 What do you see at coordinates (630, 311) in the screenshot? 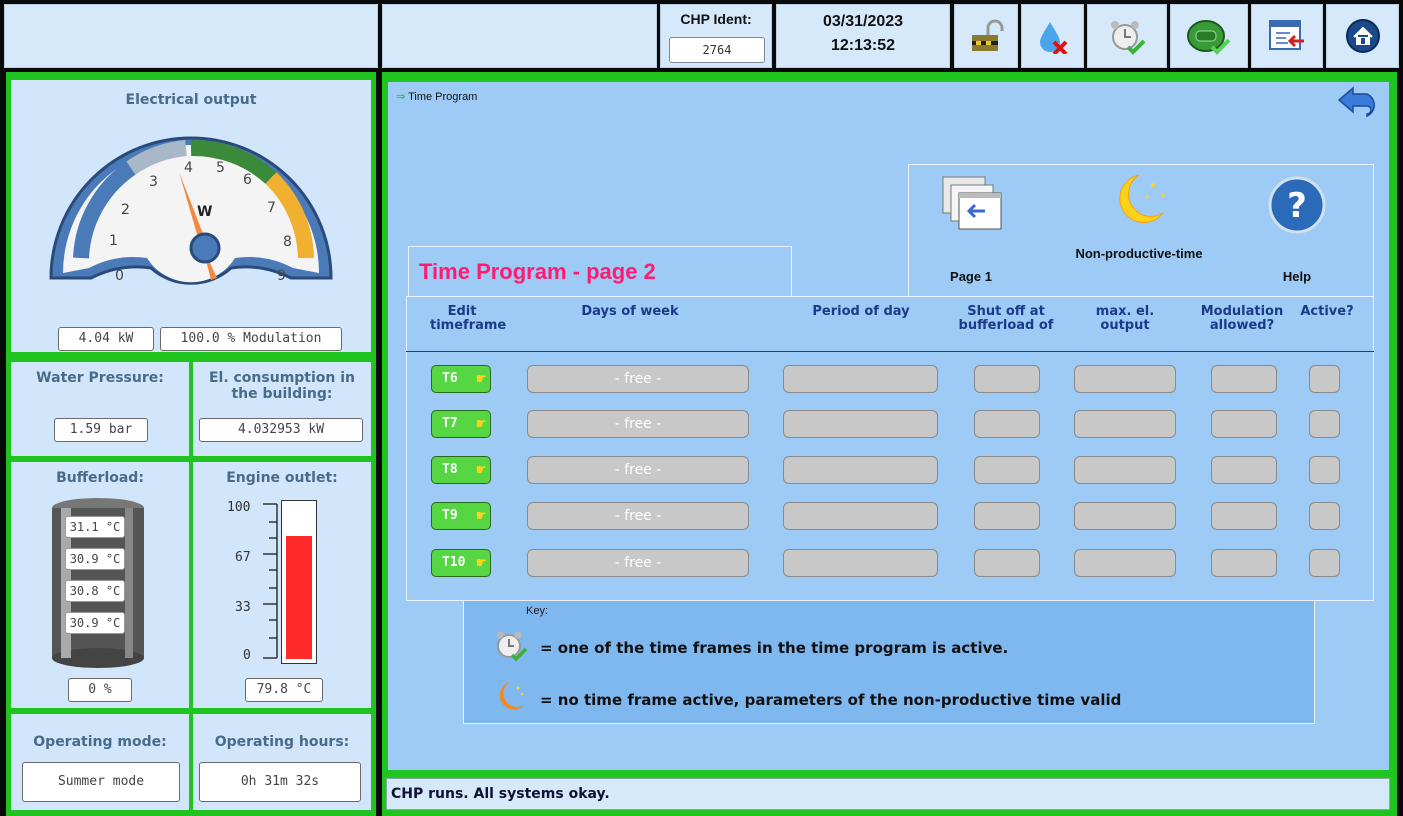
I see `col-days-of-week: Days of week` at bounding box center [630, 311].